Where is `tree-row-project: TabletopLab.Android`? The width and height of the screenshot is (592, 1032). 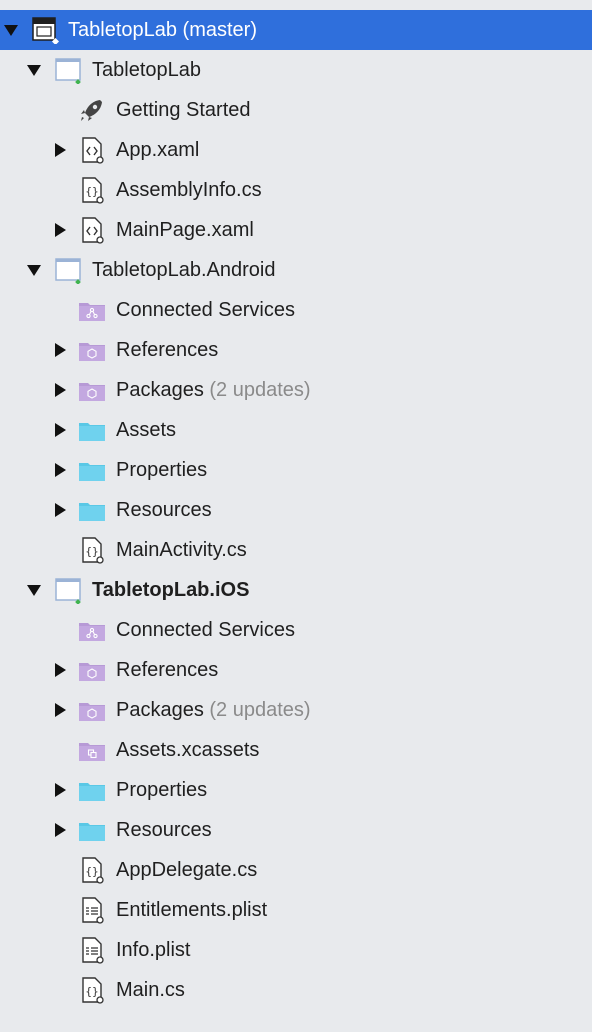 tree-row-project: TabletopLab.Android is located at coordinates (296, 270).